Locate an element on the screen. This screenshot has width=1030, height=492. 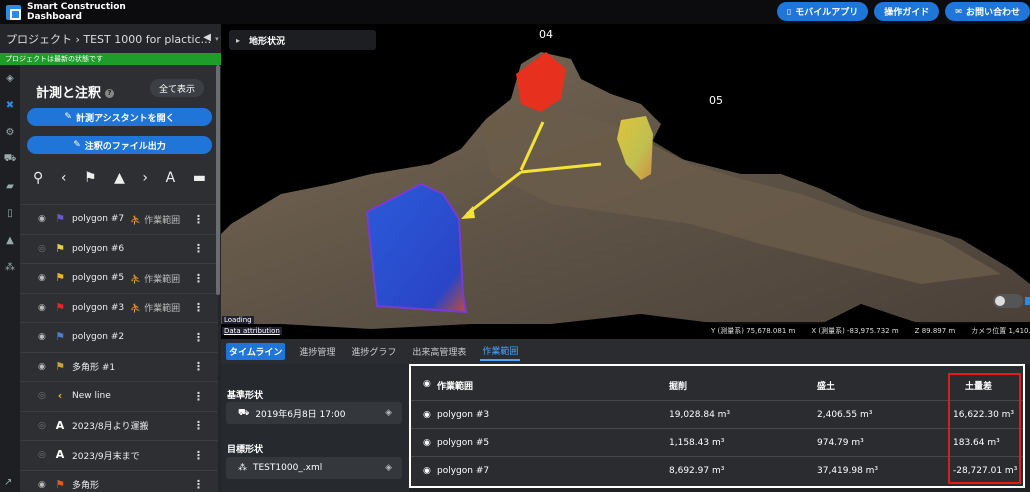
line-tool-icon: › is located at coordinates (145, 178).